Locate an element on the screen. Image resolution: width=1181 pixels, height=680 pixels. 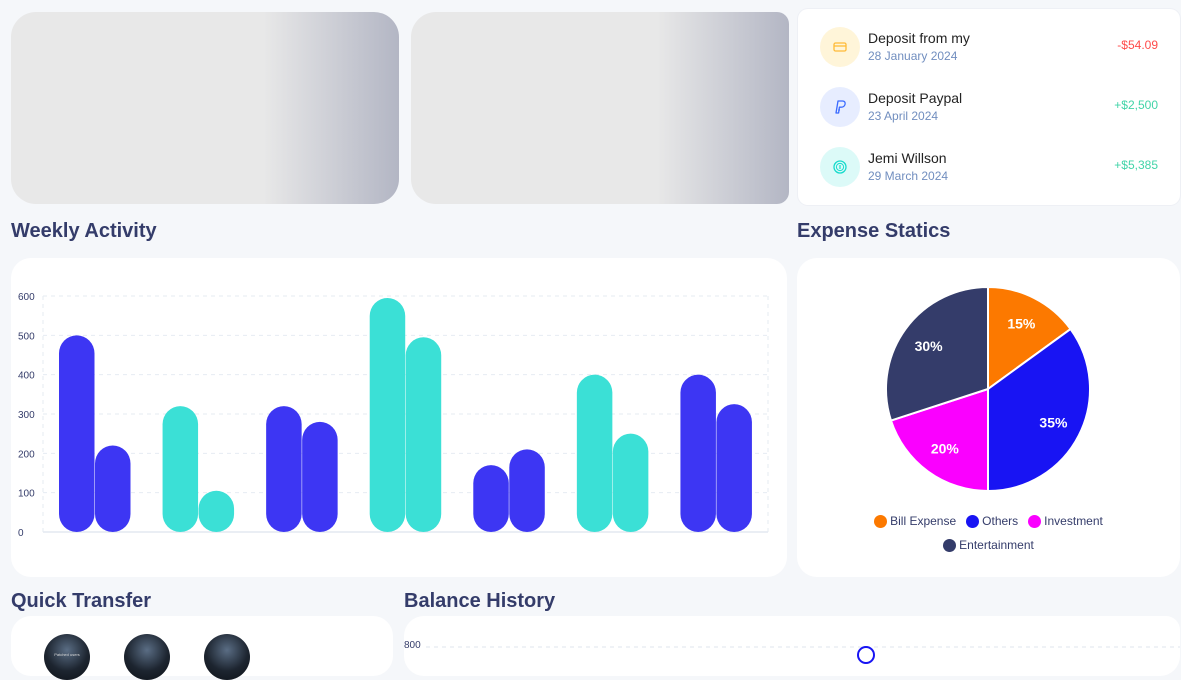
quick-transfer-title: Quick Transfer is located at coordinates (81, 601).